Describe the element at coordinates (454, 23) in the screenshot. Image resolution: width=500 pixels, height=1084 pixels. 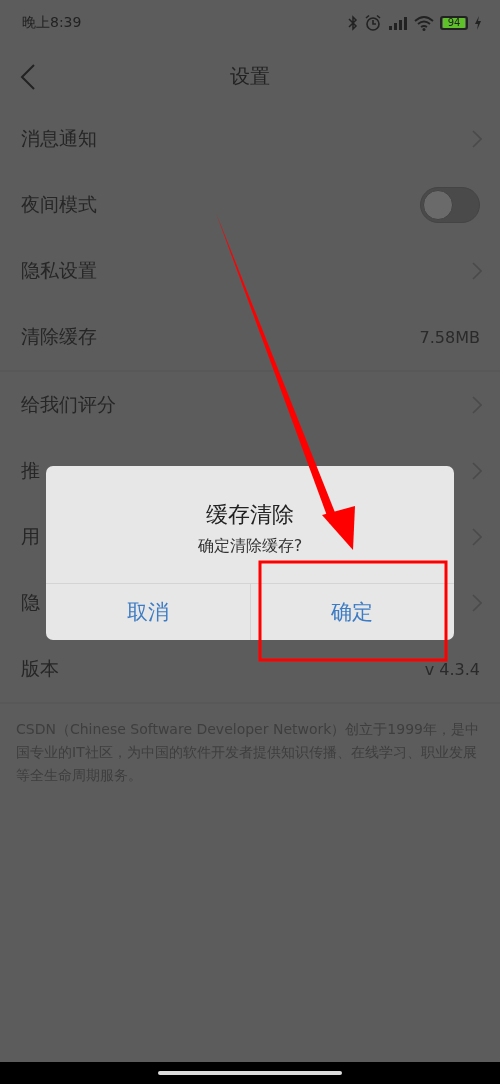
I see `battery-indicator: 94` at that location.